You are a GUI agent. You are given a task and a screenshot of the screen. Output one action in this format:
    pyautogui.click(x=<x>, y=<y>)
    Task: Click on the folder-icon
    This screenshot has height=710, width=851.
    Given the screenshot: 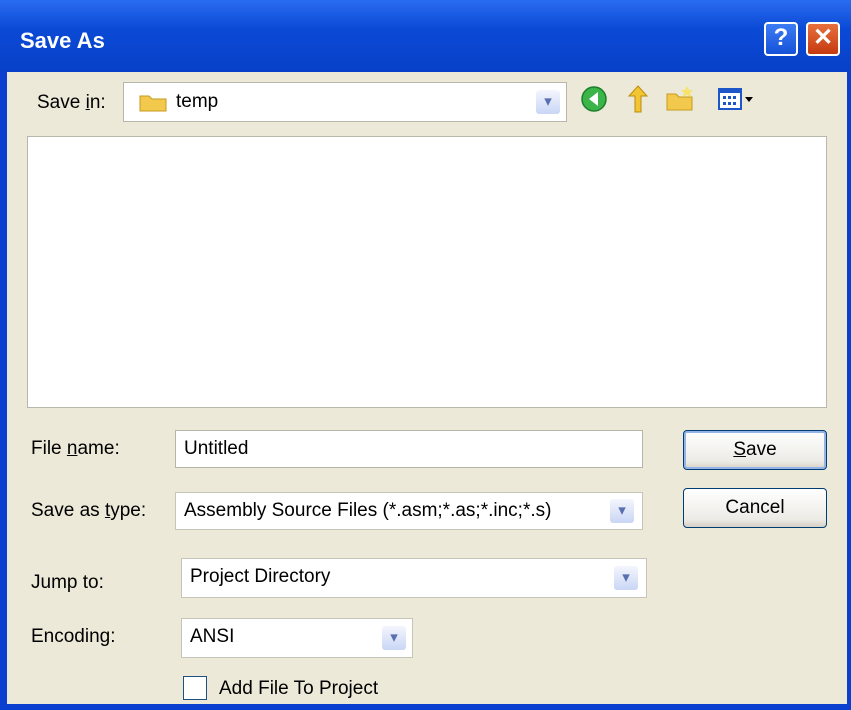 What is the action you would take?
    pyautogui.click(x=153, y=103)
    